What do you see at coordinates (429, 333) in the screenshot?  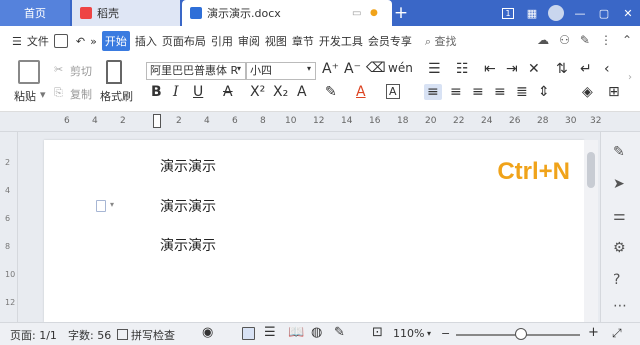 I see `zoom-dropdown-icon: ▾` at bounding box center [429, 333].